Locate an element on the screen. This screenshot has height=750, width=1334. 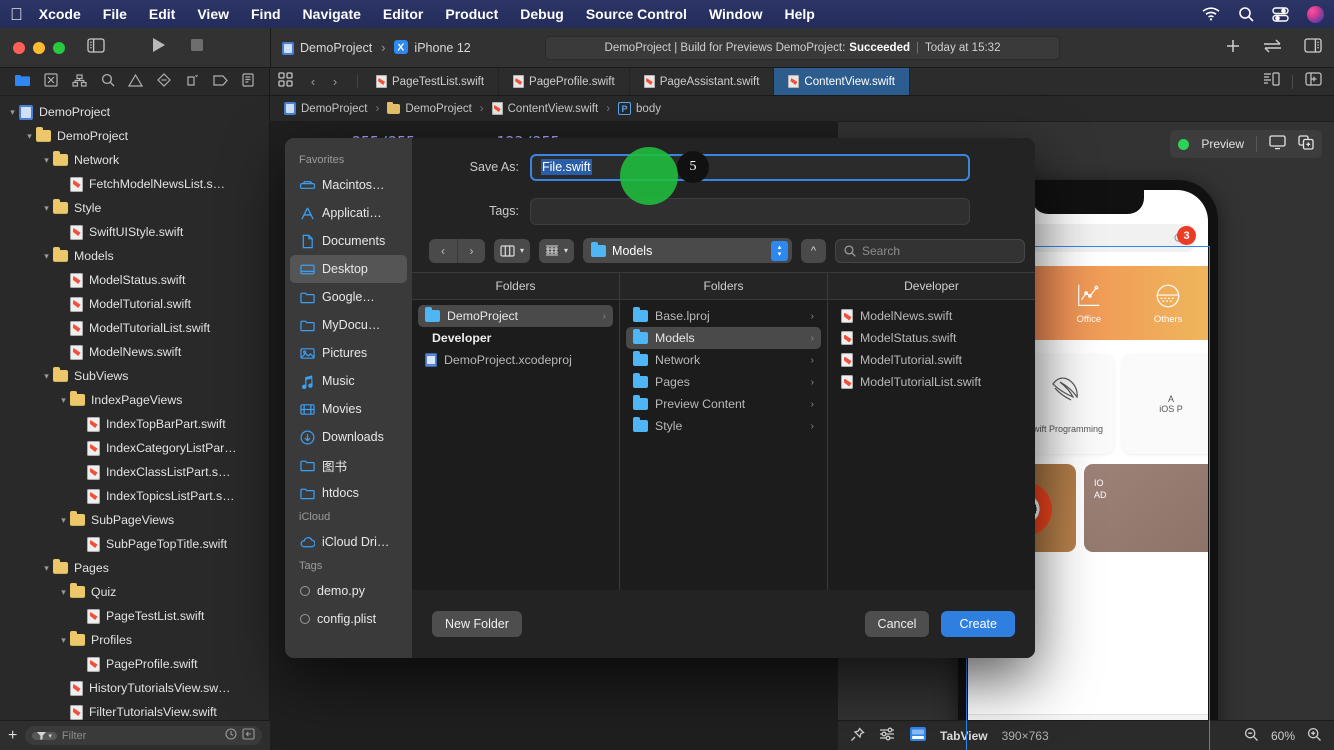
pin-icon is located at coordinates (857, 735).